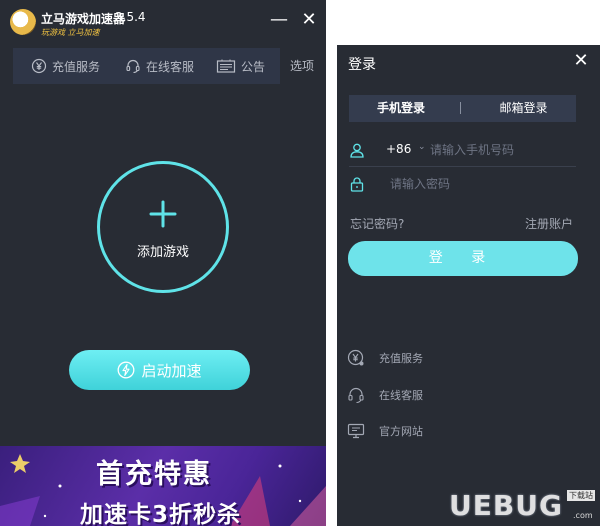 This screenshot has width=600, height=526. I want to click on country-code-select: +86, so click(398, 149).